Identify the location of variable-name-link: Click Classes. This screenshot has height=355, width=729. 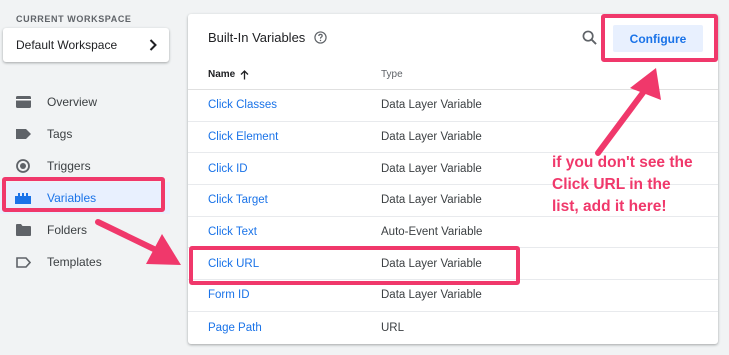
(284, 105).